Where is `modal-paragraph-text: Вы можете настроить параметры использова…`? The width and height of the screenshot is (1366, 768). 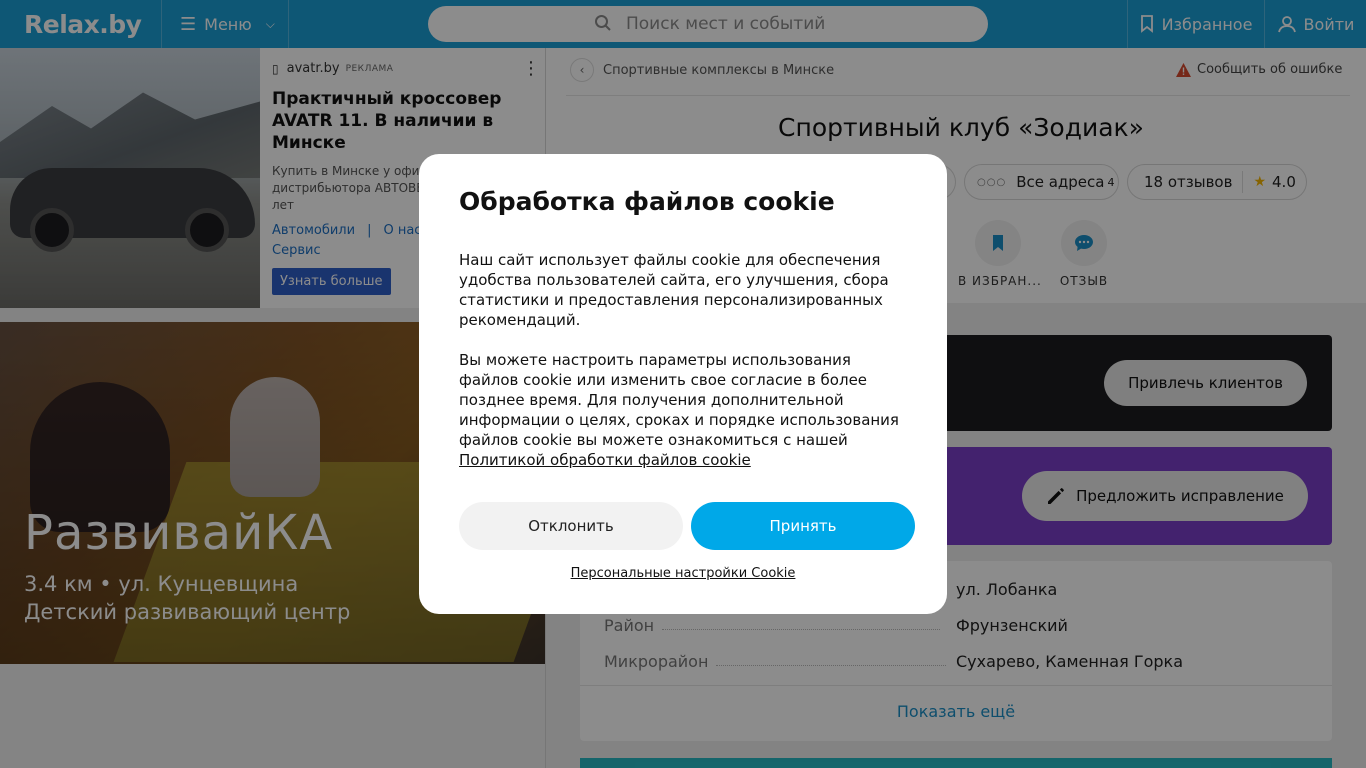
modal-paragraph-text: Вы можете настроить параметры использова… is located at coordinates (679, 400).